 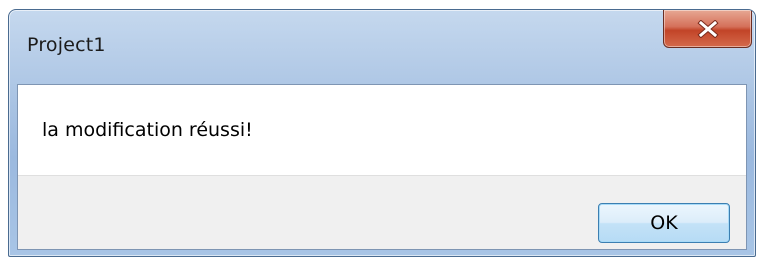 I want to click on dialog-message: la modification réussi!, so click(x=147, y=130).